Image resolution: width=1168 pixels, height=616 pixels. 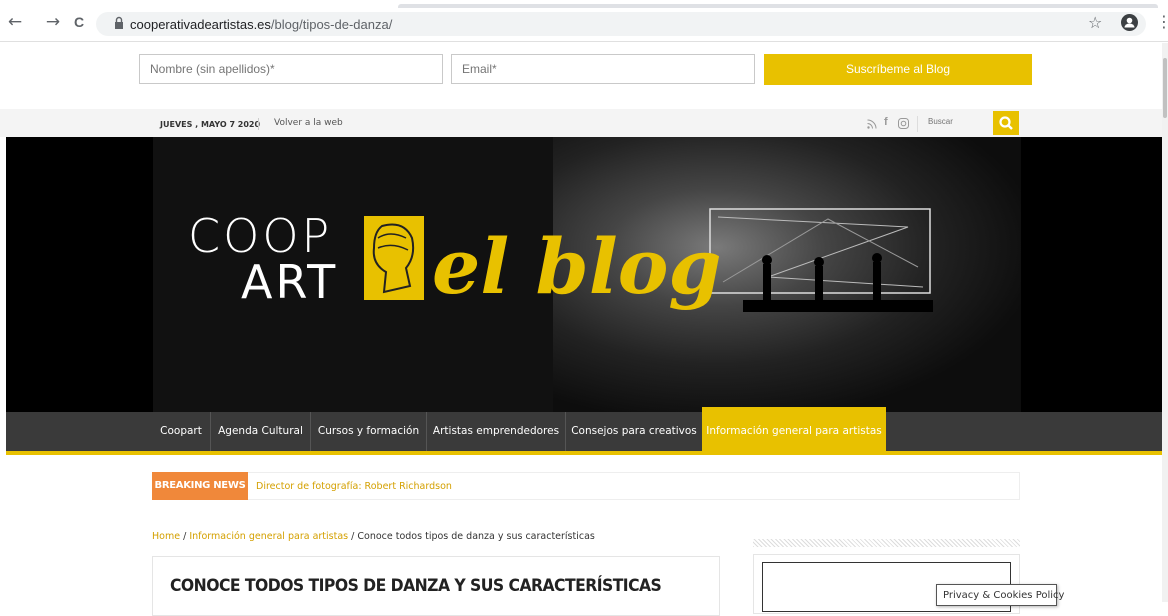 I want to click on logo-emblem, so click(x=394, y=258).